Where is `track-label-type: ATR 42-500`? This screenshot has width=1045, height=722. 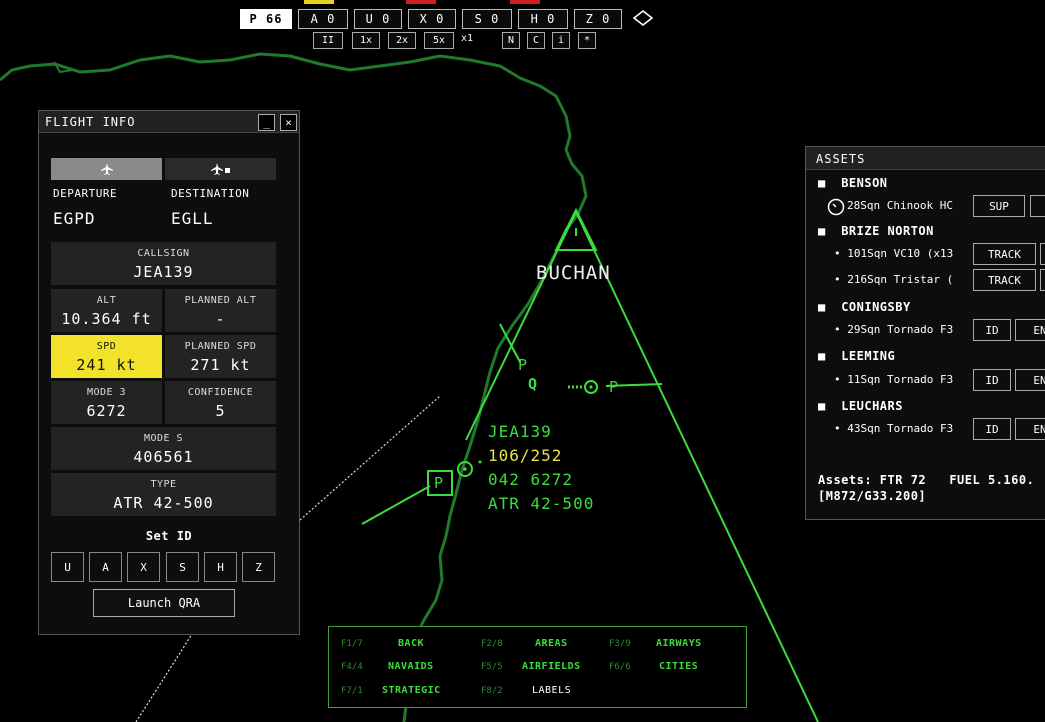
track-label-type: ATR 42-500 is located at coordinates (541, 503).